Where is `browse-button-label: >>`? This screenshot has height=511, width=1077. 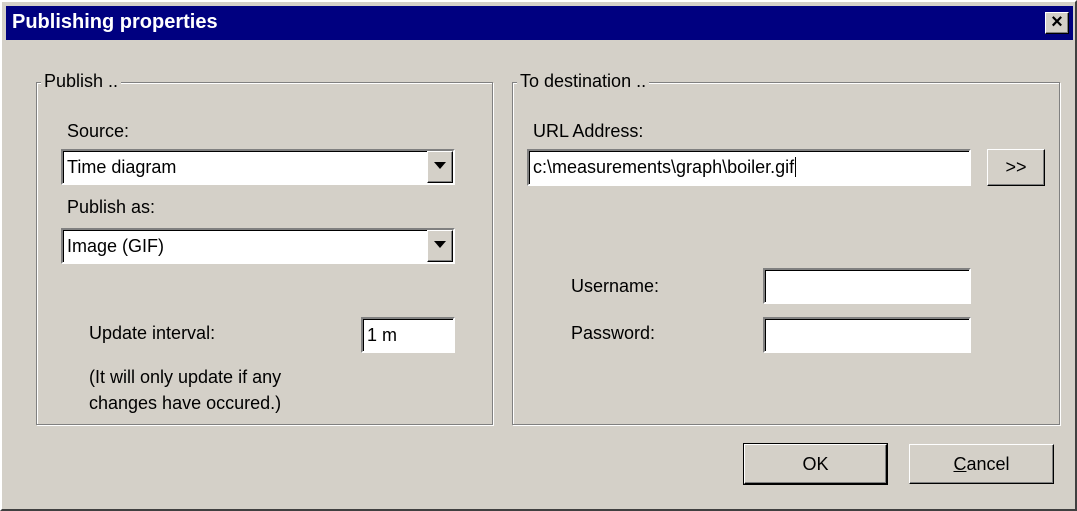 browse-button-label: >> is located at coordinates (1016, 167).